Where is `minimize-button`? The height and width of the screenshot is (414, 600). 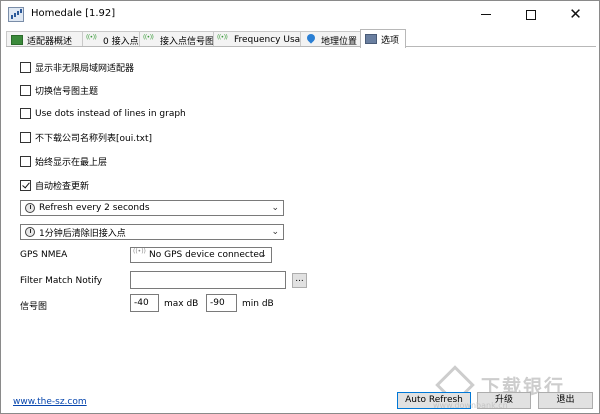 minimize-button is located at coordinates (485, 14).